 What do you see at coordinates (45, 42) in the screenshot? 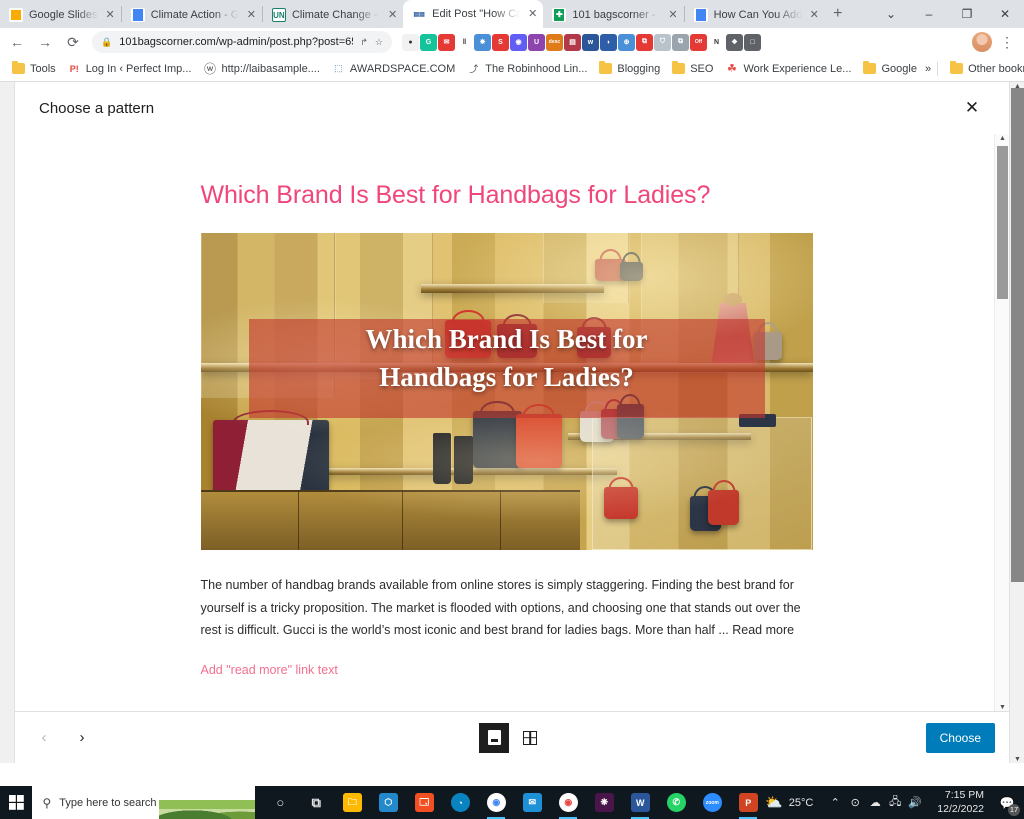
I see `forward-icon: →` at bounding box center [45, 42].